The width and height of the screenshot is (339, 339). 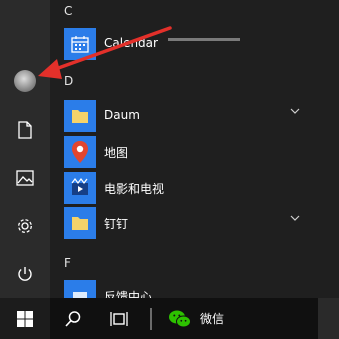 What do you see at coordinates (194, 188) in the screenshot?
I see `app-movies-tv: 电影和电视` at bounding box center [194, 188].